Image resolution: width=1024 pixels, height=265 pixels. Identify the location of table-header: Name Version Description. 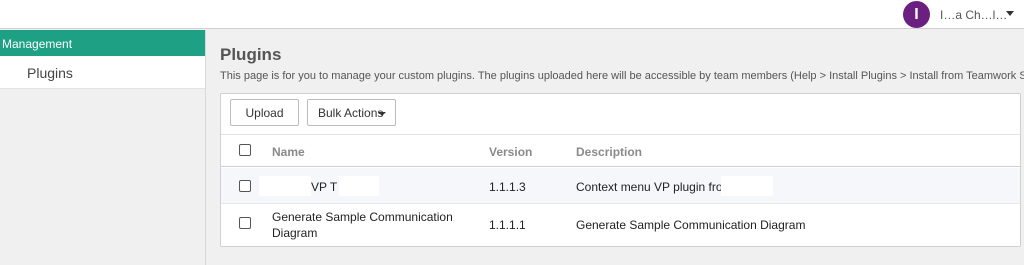
(620, 150).